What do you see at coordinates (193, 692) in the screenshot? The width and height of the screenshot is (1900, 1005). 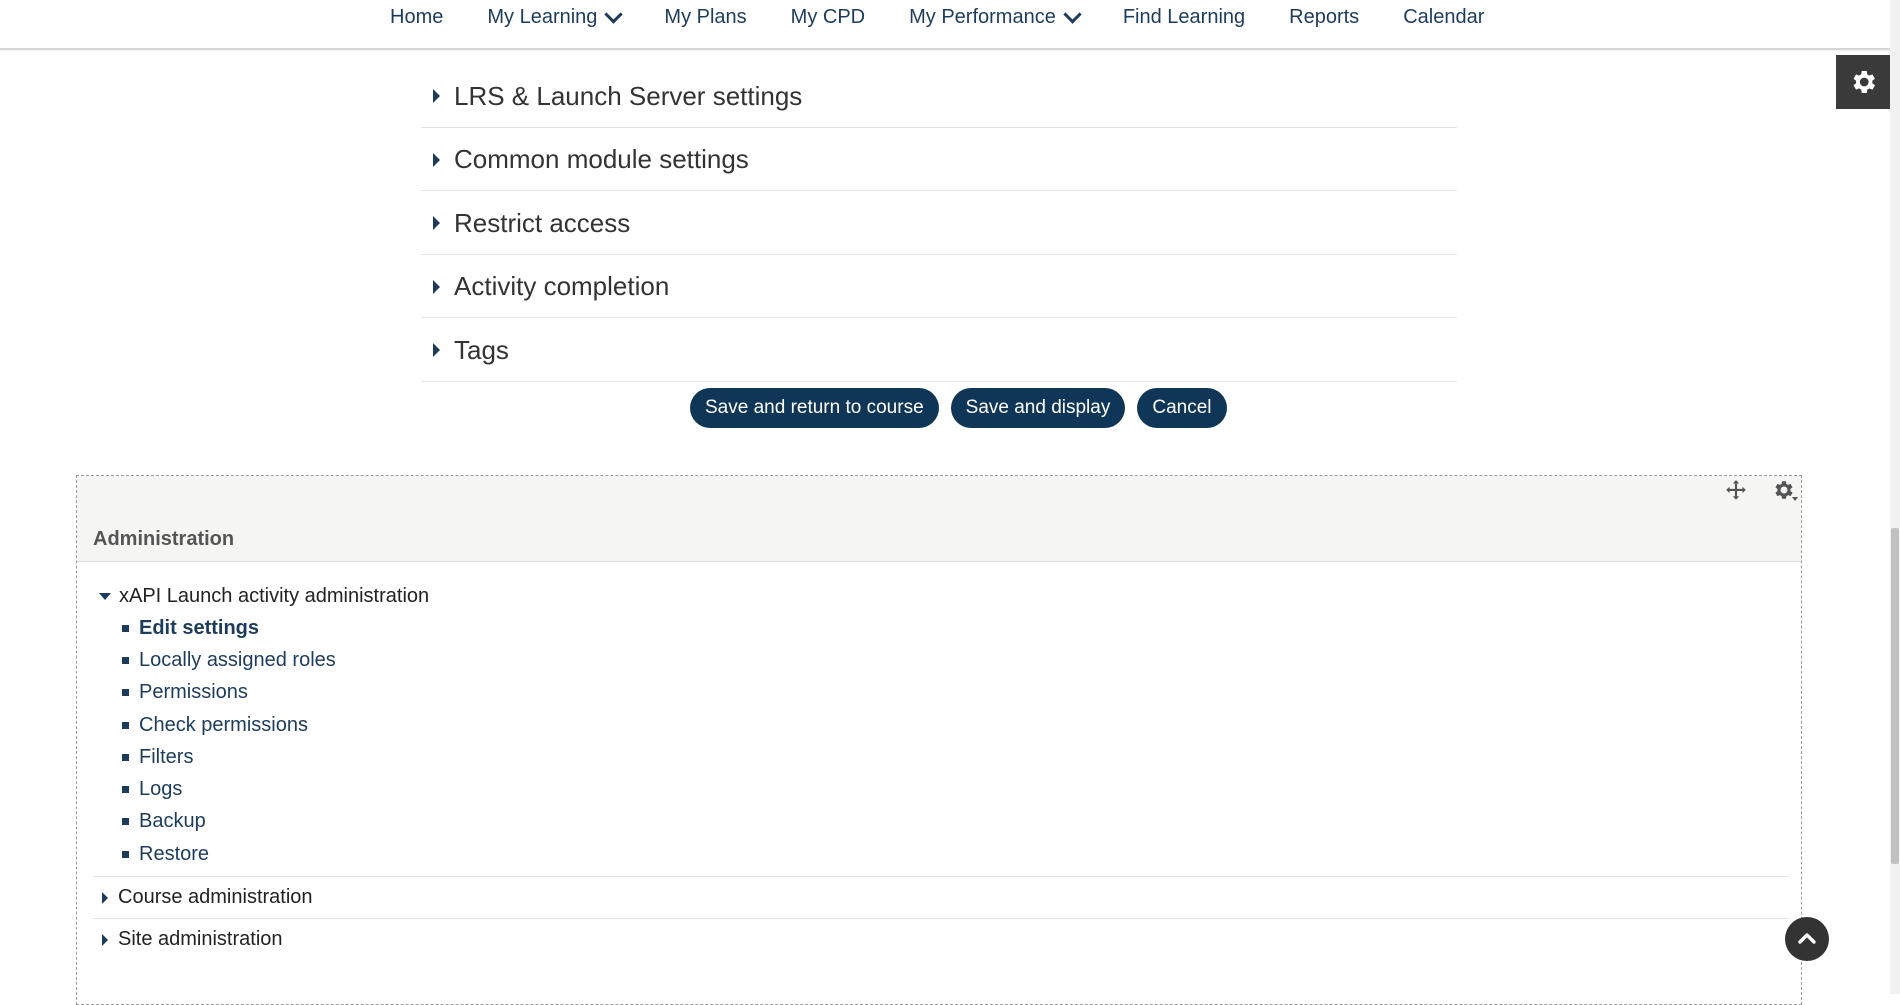 I see `admin-link-label: Permissions` at bounding box center [193, 692].